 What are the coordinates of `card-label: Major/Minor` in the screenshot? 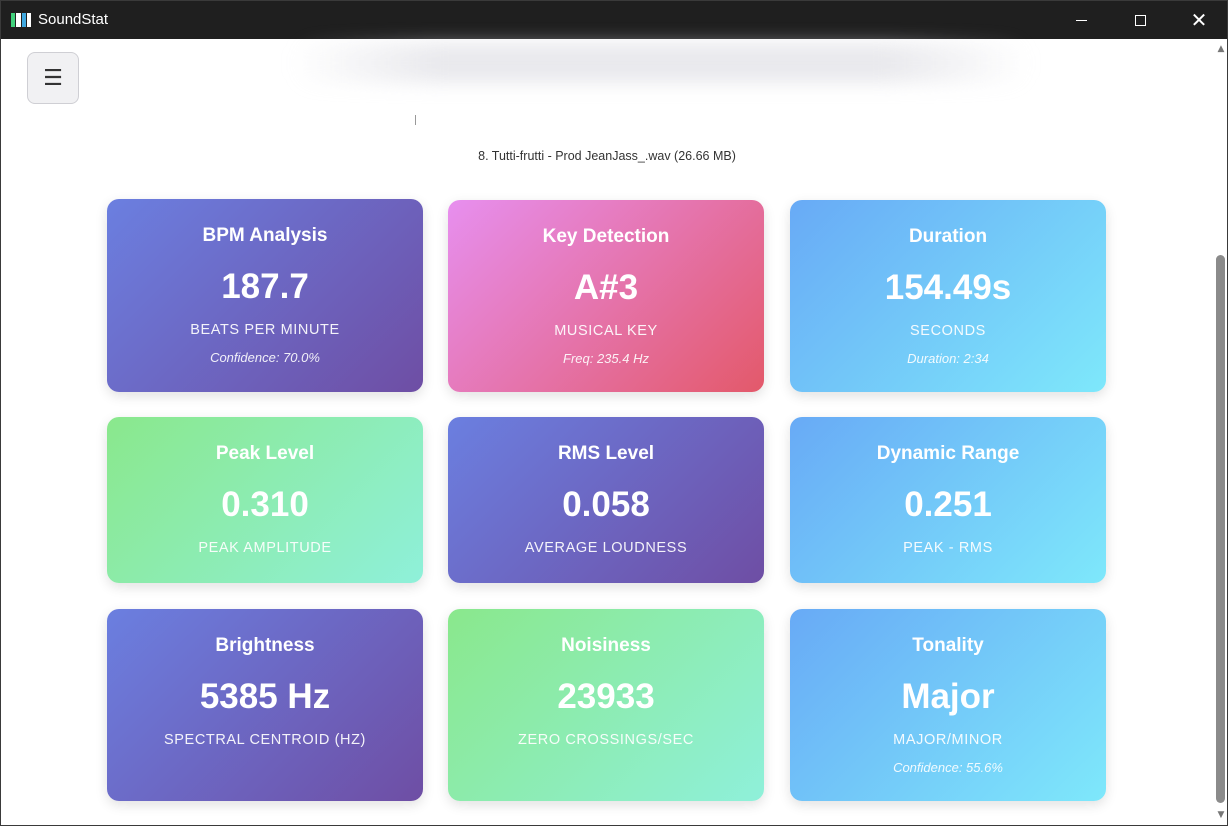 It's located at (948, 740).